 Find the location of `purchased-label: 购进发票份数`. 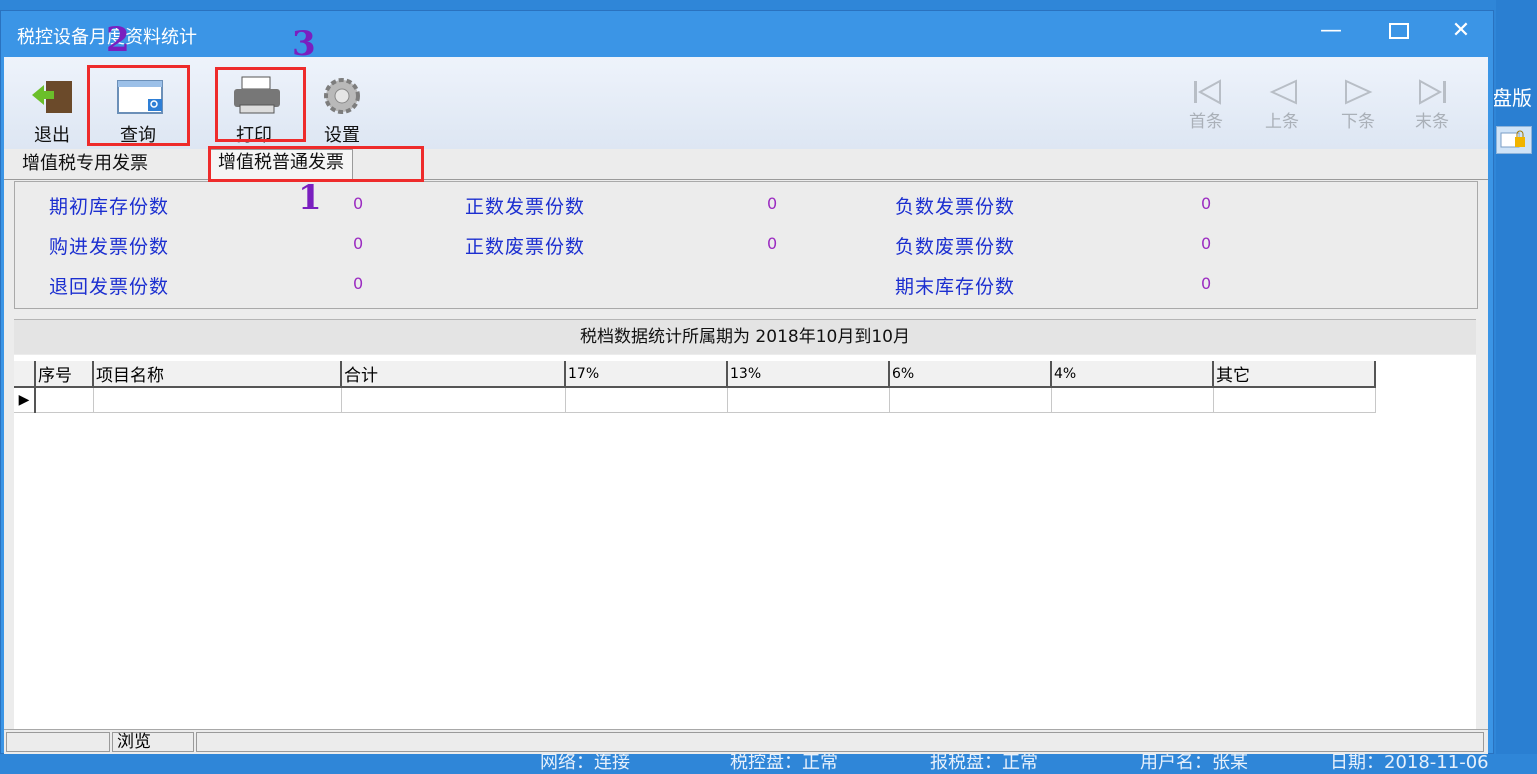

purchased-label: 购进发票份数 is located at coordinates (109, 247).